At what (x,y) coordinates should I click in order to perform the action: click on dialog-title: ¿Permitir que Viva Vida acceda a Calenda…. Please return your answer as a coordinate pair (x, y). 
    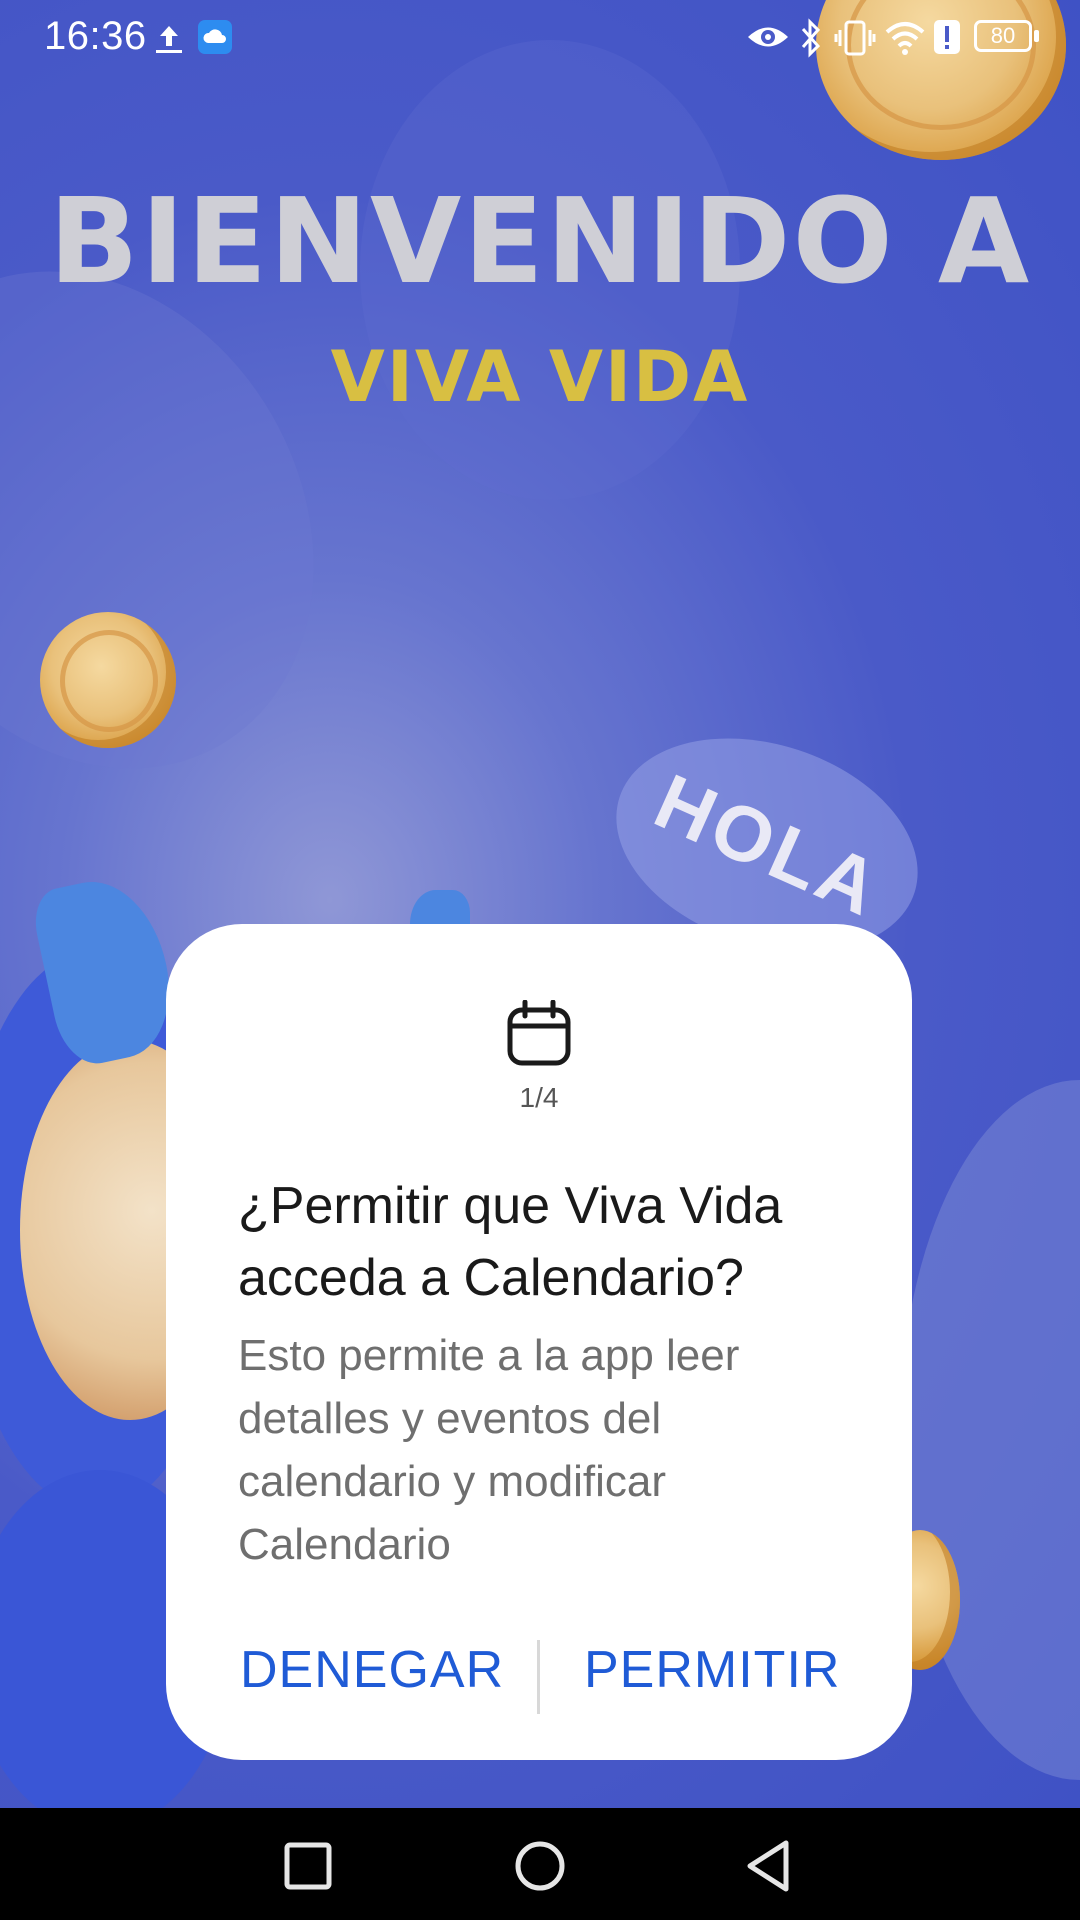
    Looking at the image, I should click on (510, 1242).